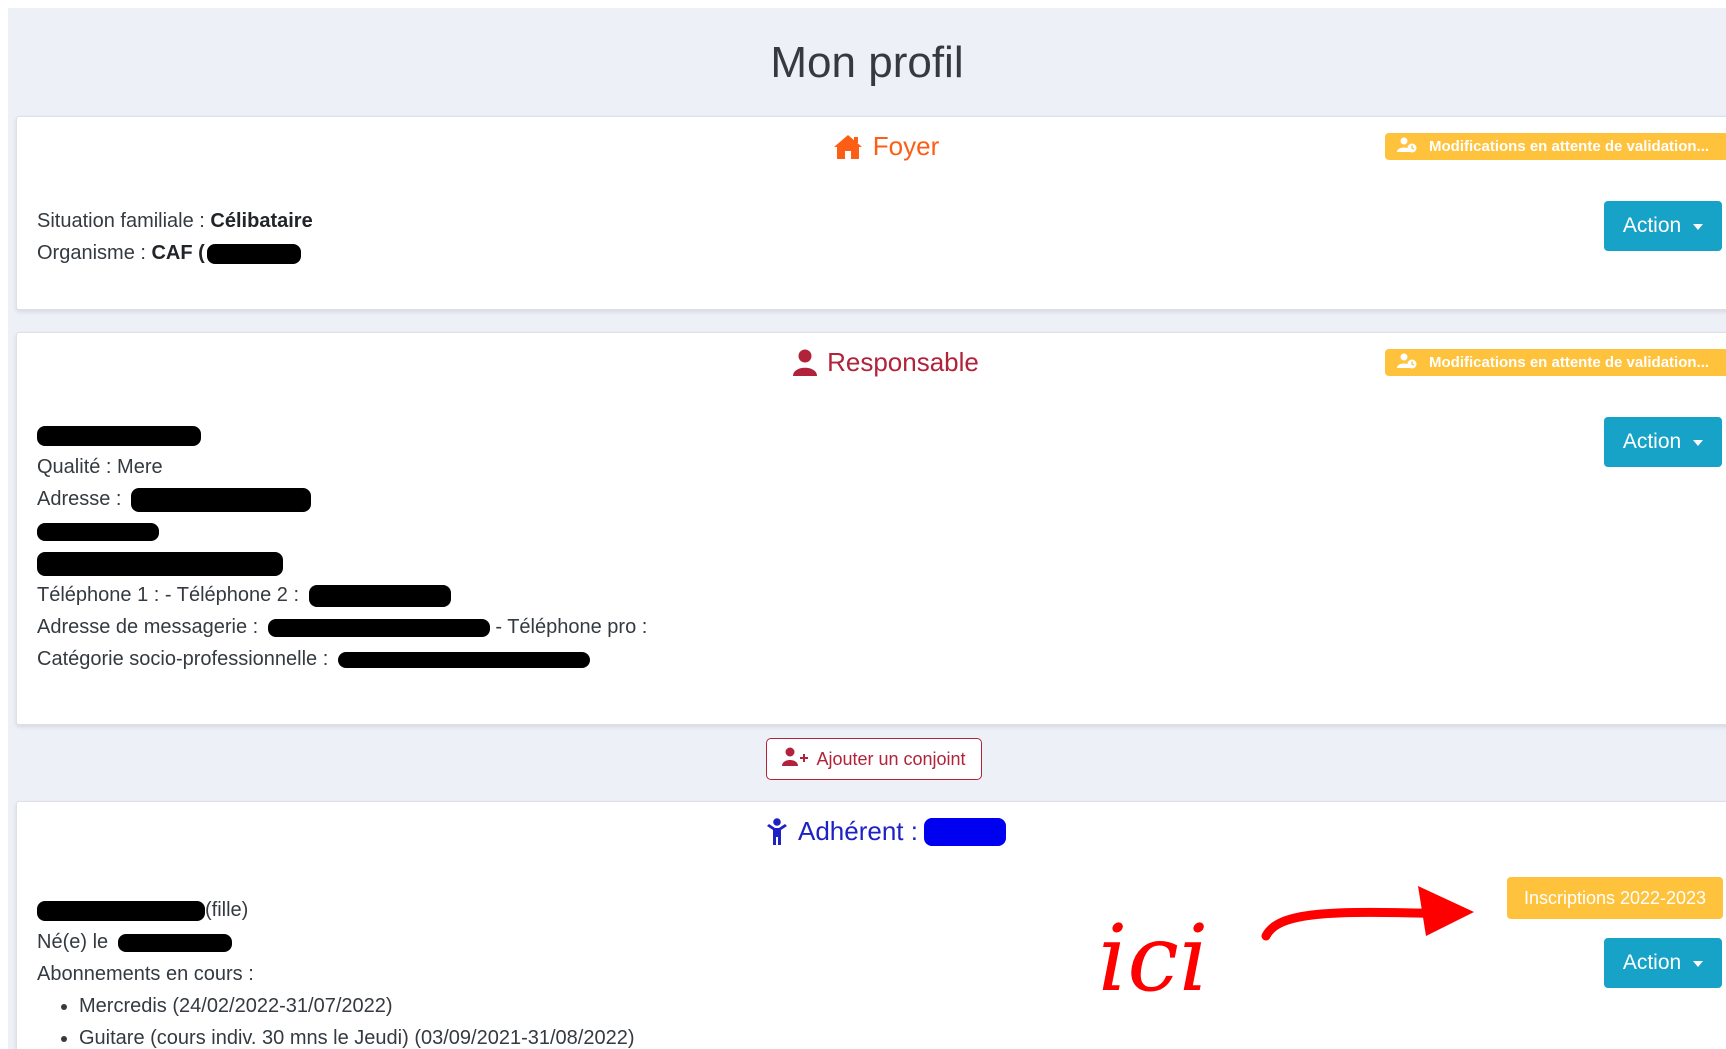  Describe the element at coordinates (227, 910) in the screenshot. I see `relation-label: (fille)` at that location.